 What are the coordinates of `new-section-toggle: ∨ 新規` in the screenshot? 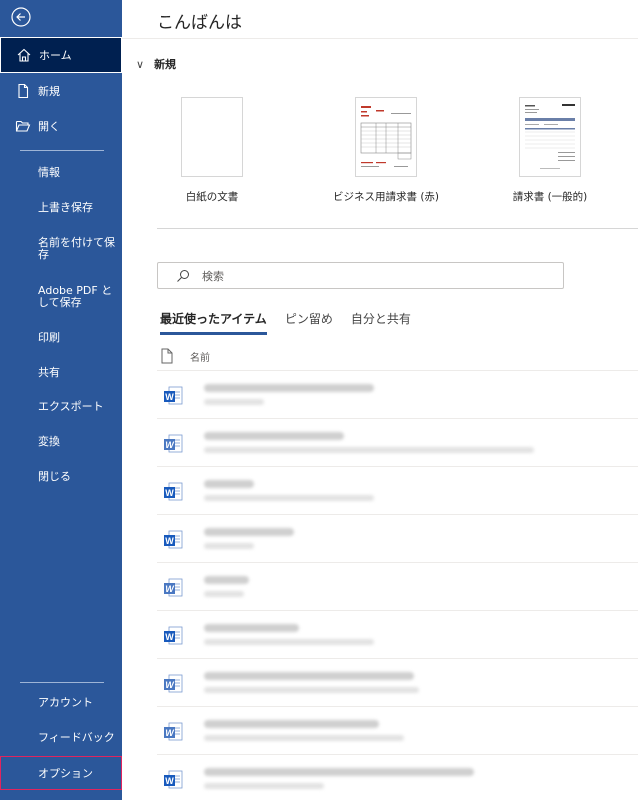 It's located at (156, 64).